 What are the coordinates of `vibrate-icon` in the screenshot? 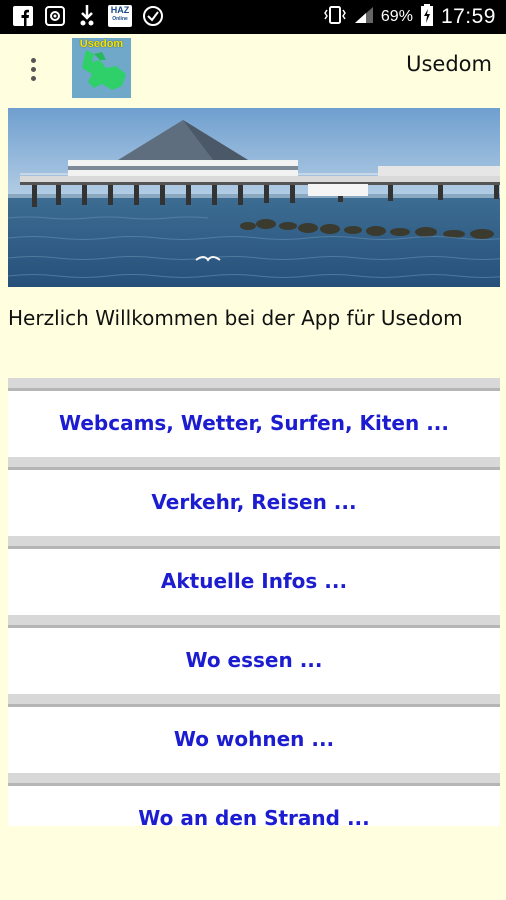 It's located at (335, 17).